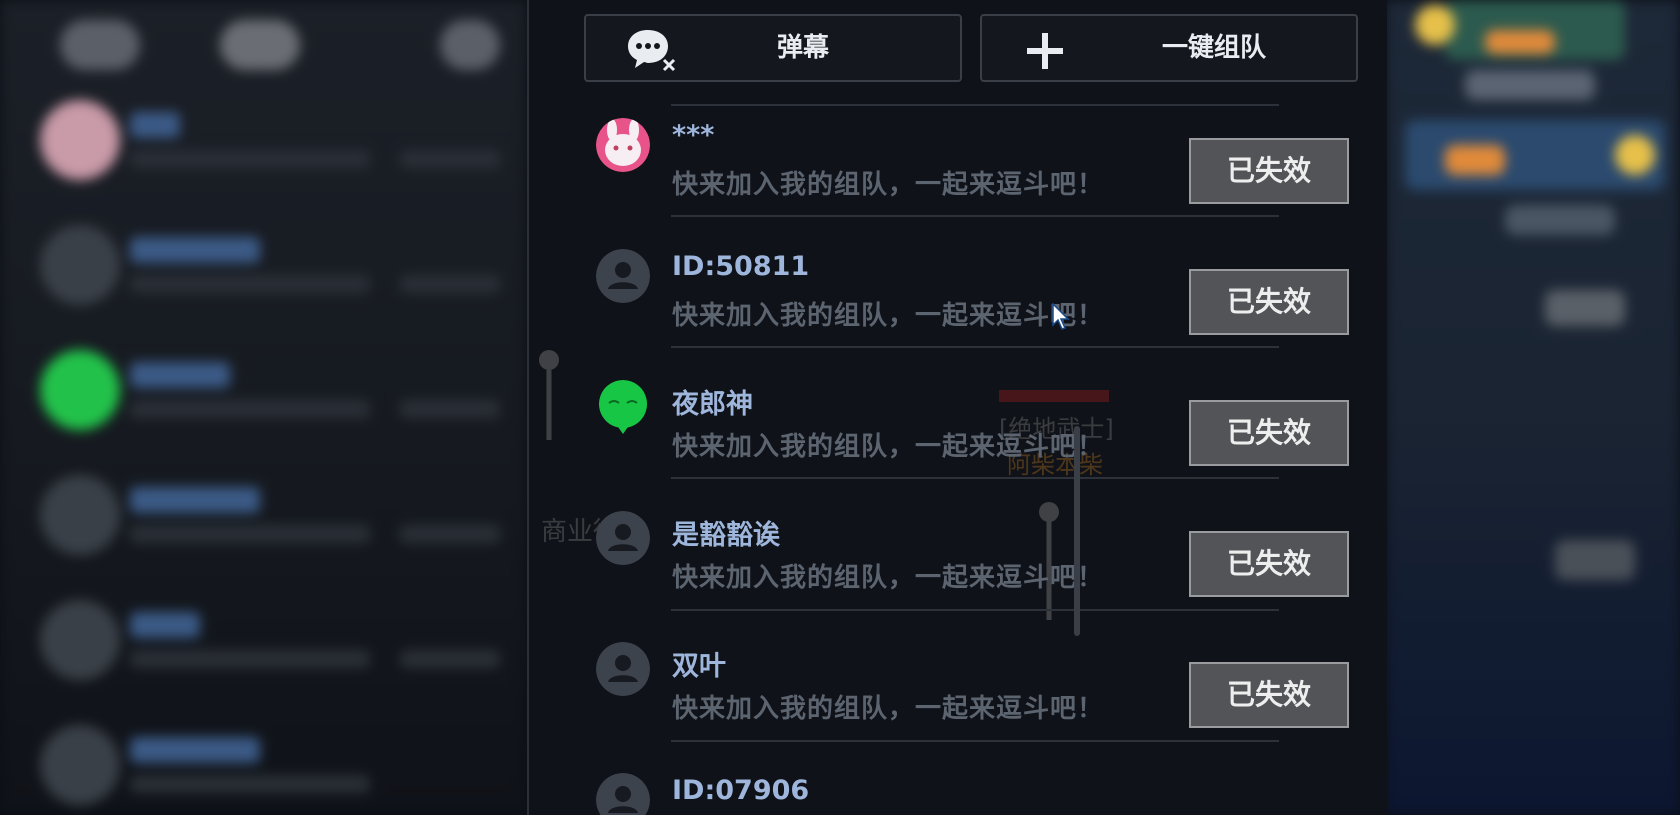 The width and height of the screenshot is (1680, 815). What do you see at coordinates (802, 48) in the screenshot?
I see `barrage-label: 弹幕` at bounding box center [802, 48].